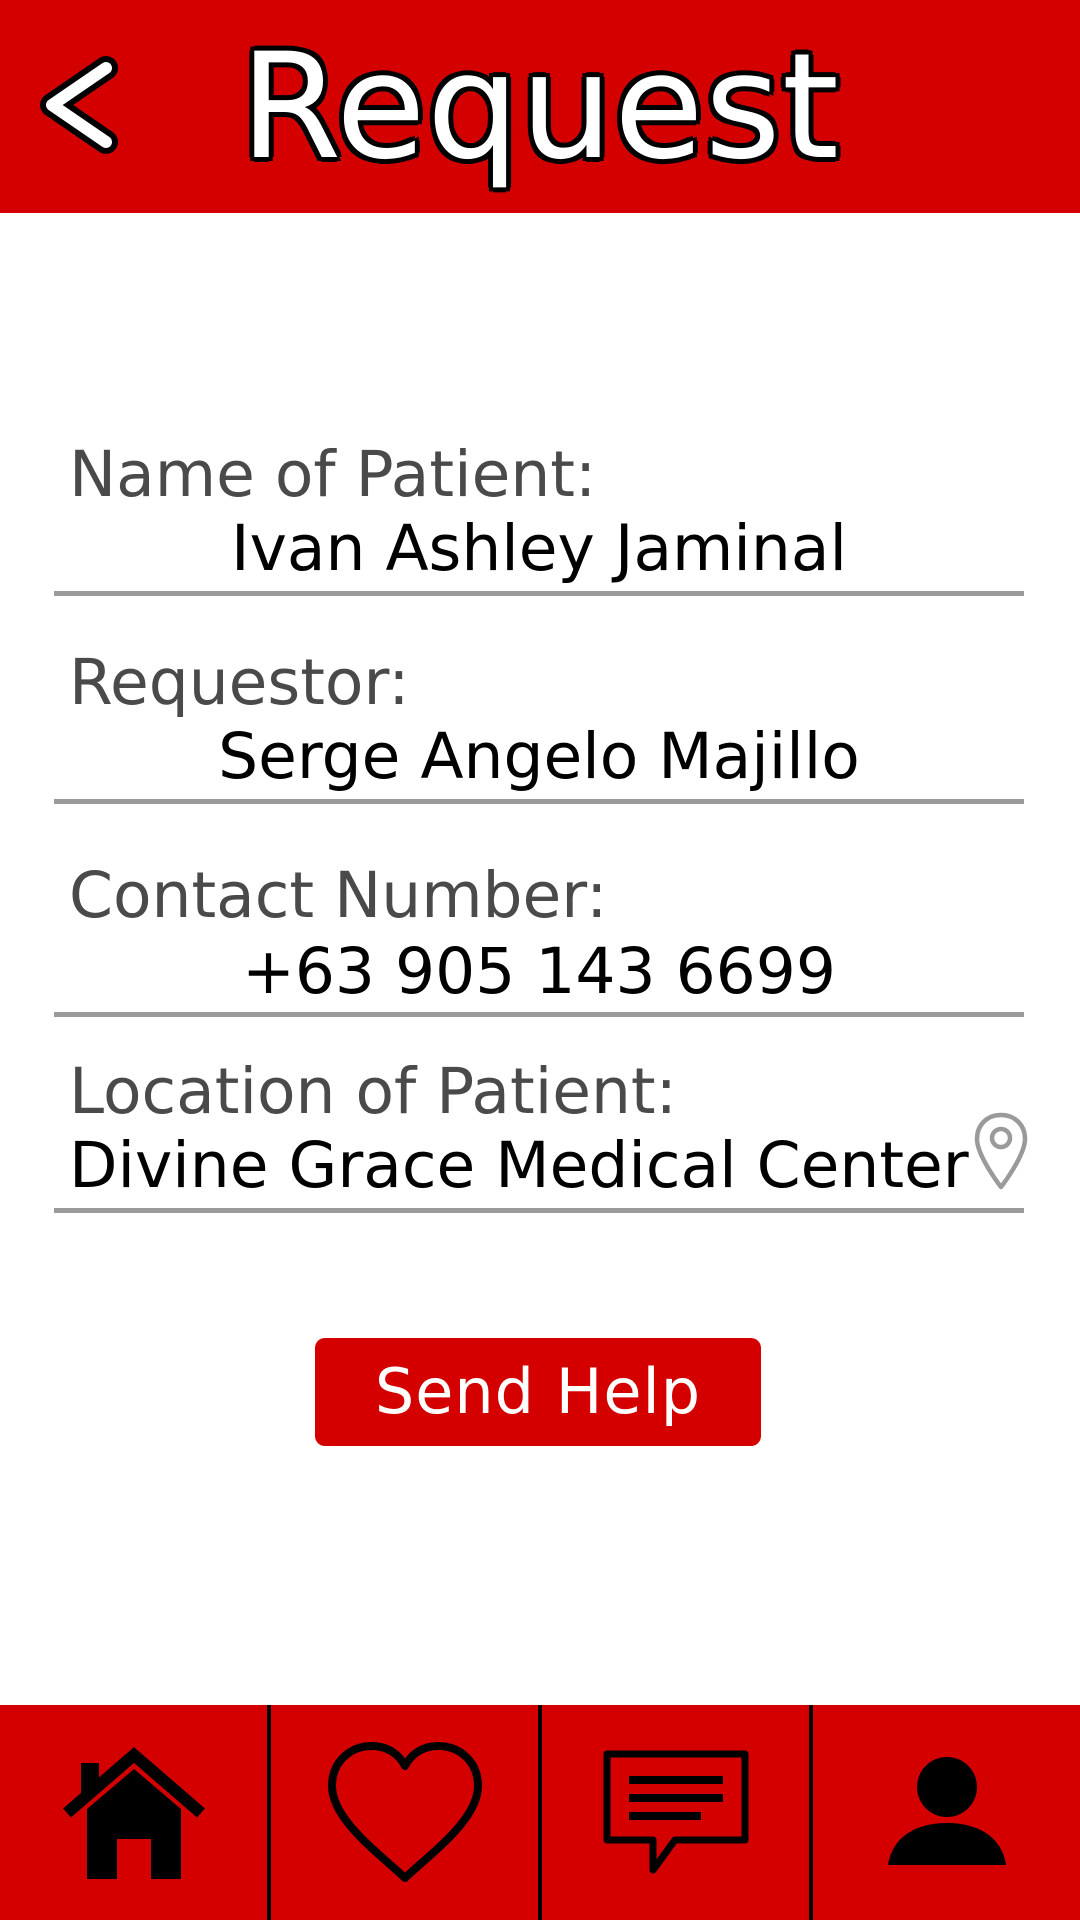 The height and width of the screenshot is (1920, 1080). What do you see at coordinates (519, 1165) in the screenshot?
I see `location-value: Divine Grace Medical Center` at bounding box center [519, 1165].